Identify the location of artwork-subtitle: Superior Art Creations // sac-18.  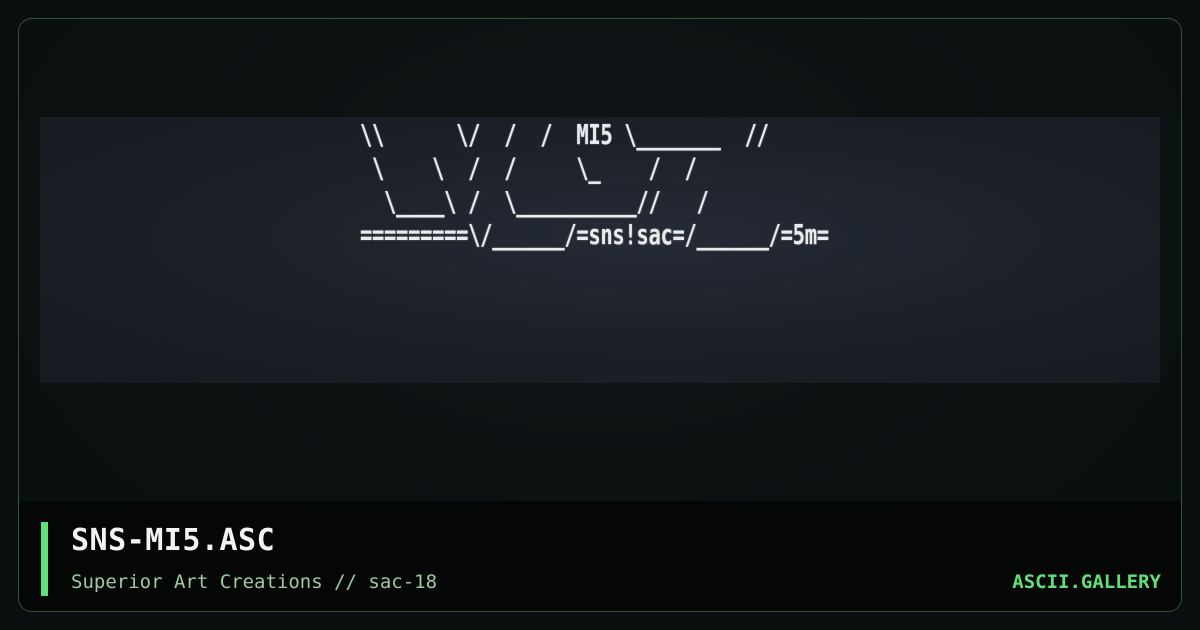
(254, 582).